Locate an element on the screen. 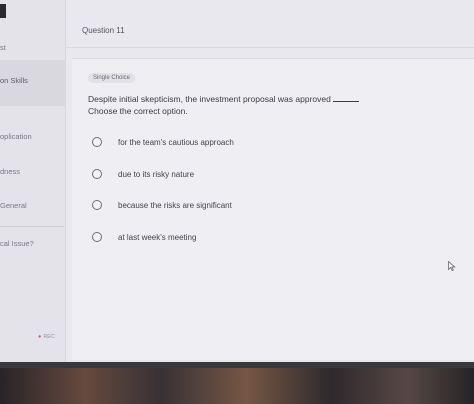  mouse-cursor-icon is located at coordinates (452, 266).